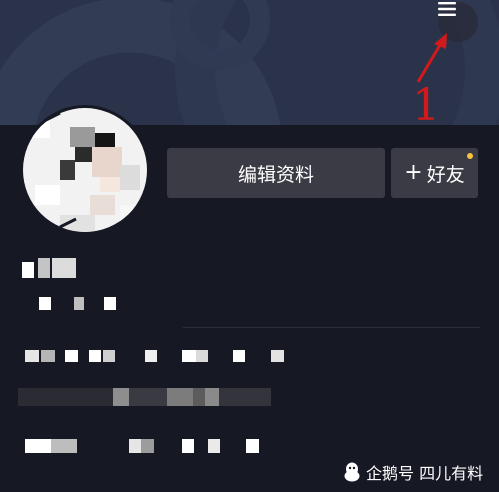 The image size is (499, 492). I want to click on avatar, so click(85, 170).